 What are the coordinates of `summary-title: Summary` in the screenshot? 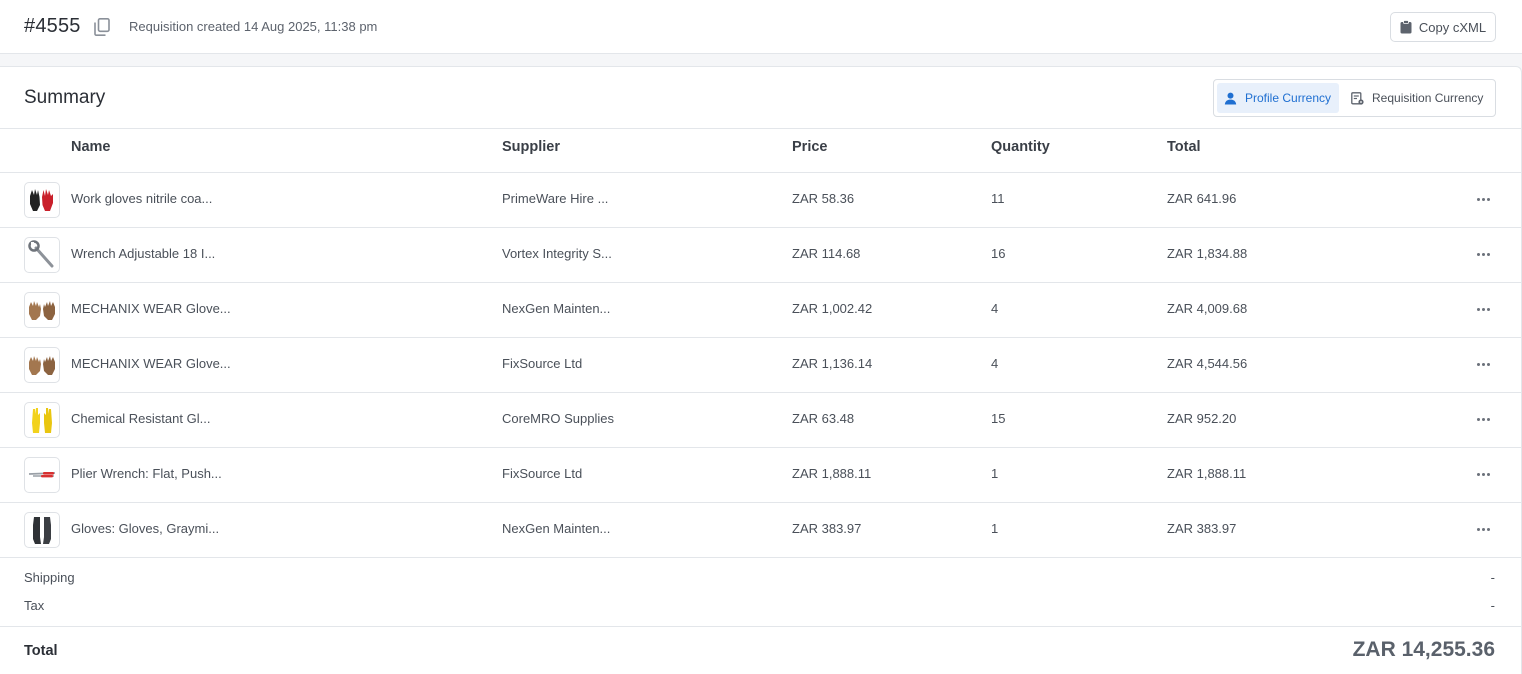 It's located at (65, 97).